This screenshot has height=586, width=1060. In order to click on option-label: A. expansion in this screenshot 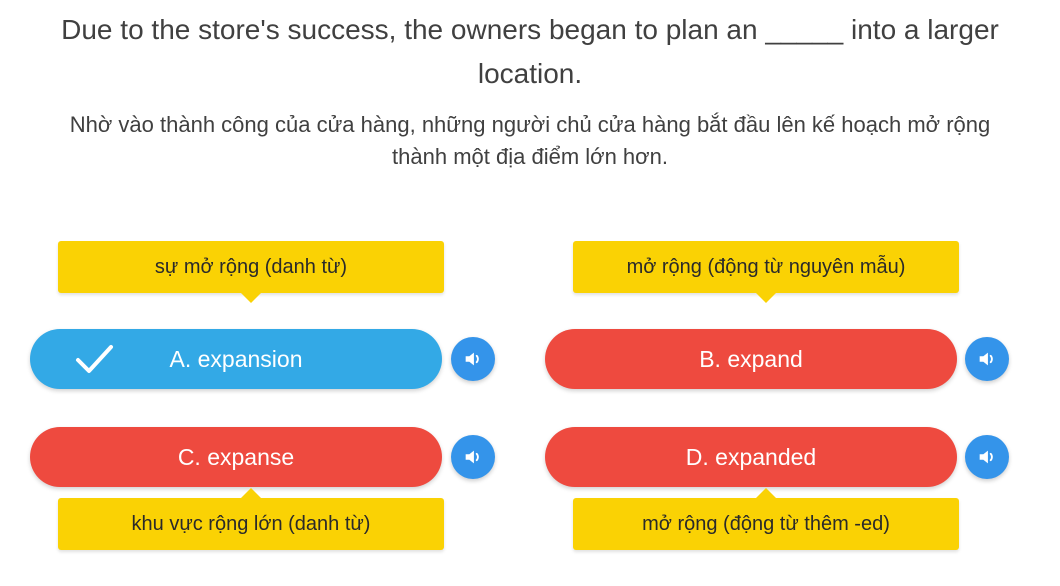, I will do `click(236, 358)`.